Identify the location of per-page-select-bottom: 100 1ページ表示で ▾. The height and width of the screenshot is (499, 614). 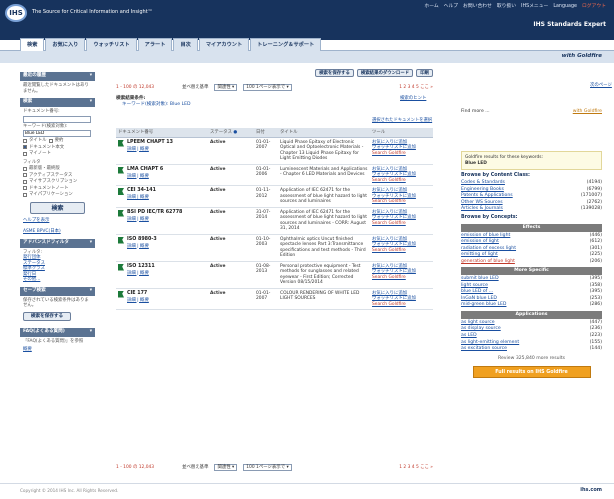
(267, 467).